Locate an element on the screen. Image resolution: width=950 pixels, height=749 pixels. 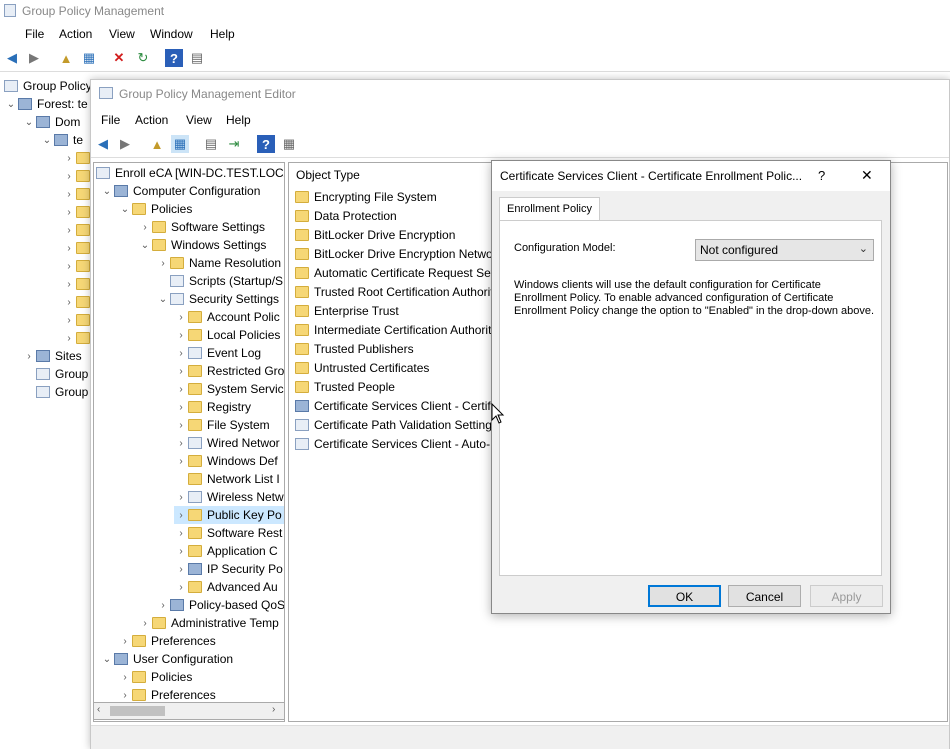
menu-view: View is located at coordinates (122, 34).